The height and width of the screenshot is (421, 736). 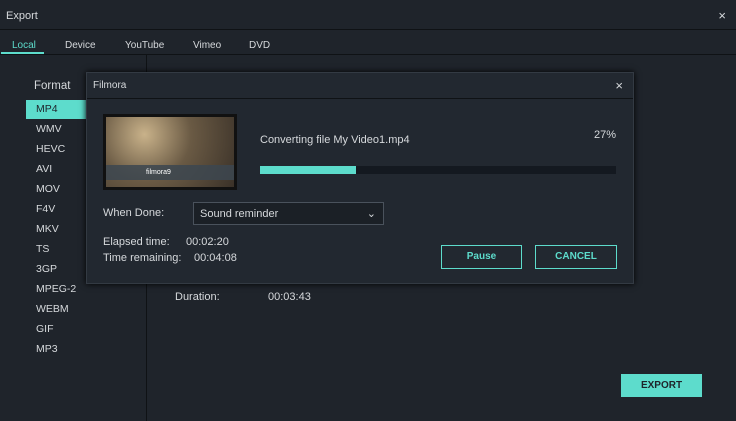 What do you see at coordinates (56, 349) in the screenshot?
I see `format-item-mp3: MP3` at bounding box center [56, 349].